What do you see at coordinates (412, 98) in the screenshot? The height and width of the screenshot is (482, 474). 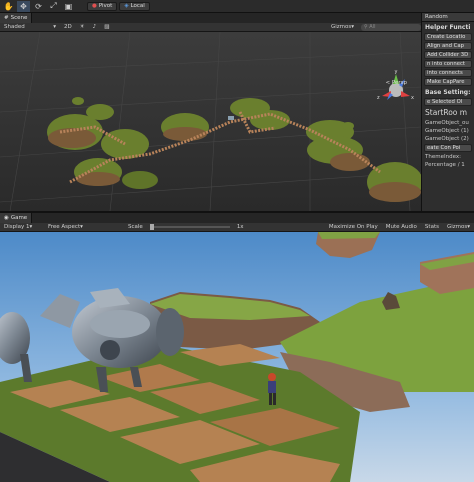 I see `svg-text: x` at bounding box center [412, 98].